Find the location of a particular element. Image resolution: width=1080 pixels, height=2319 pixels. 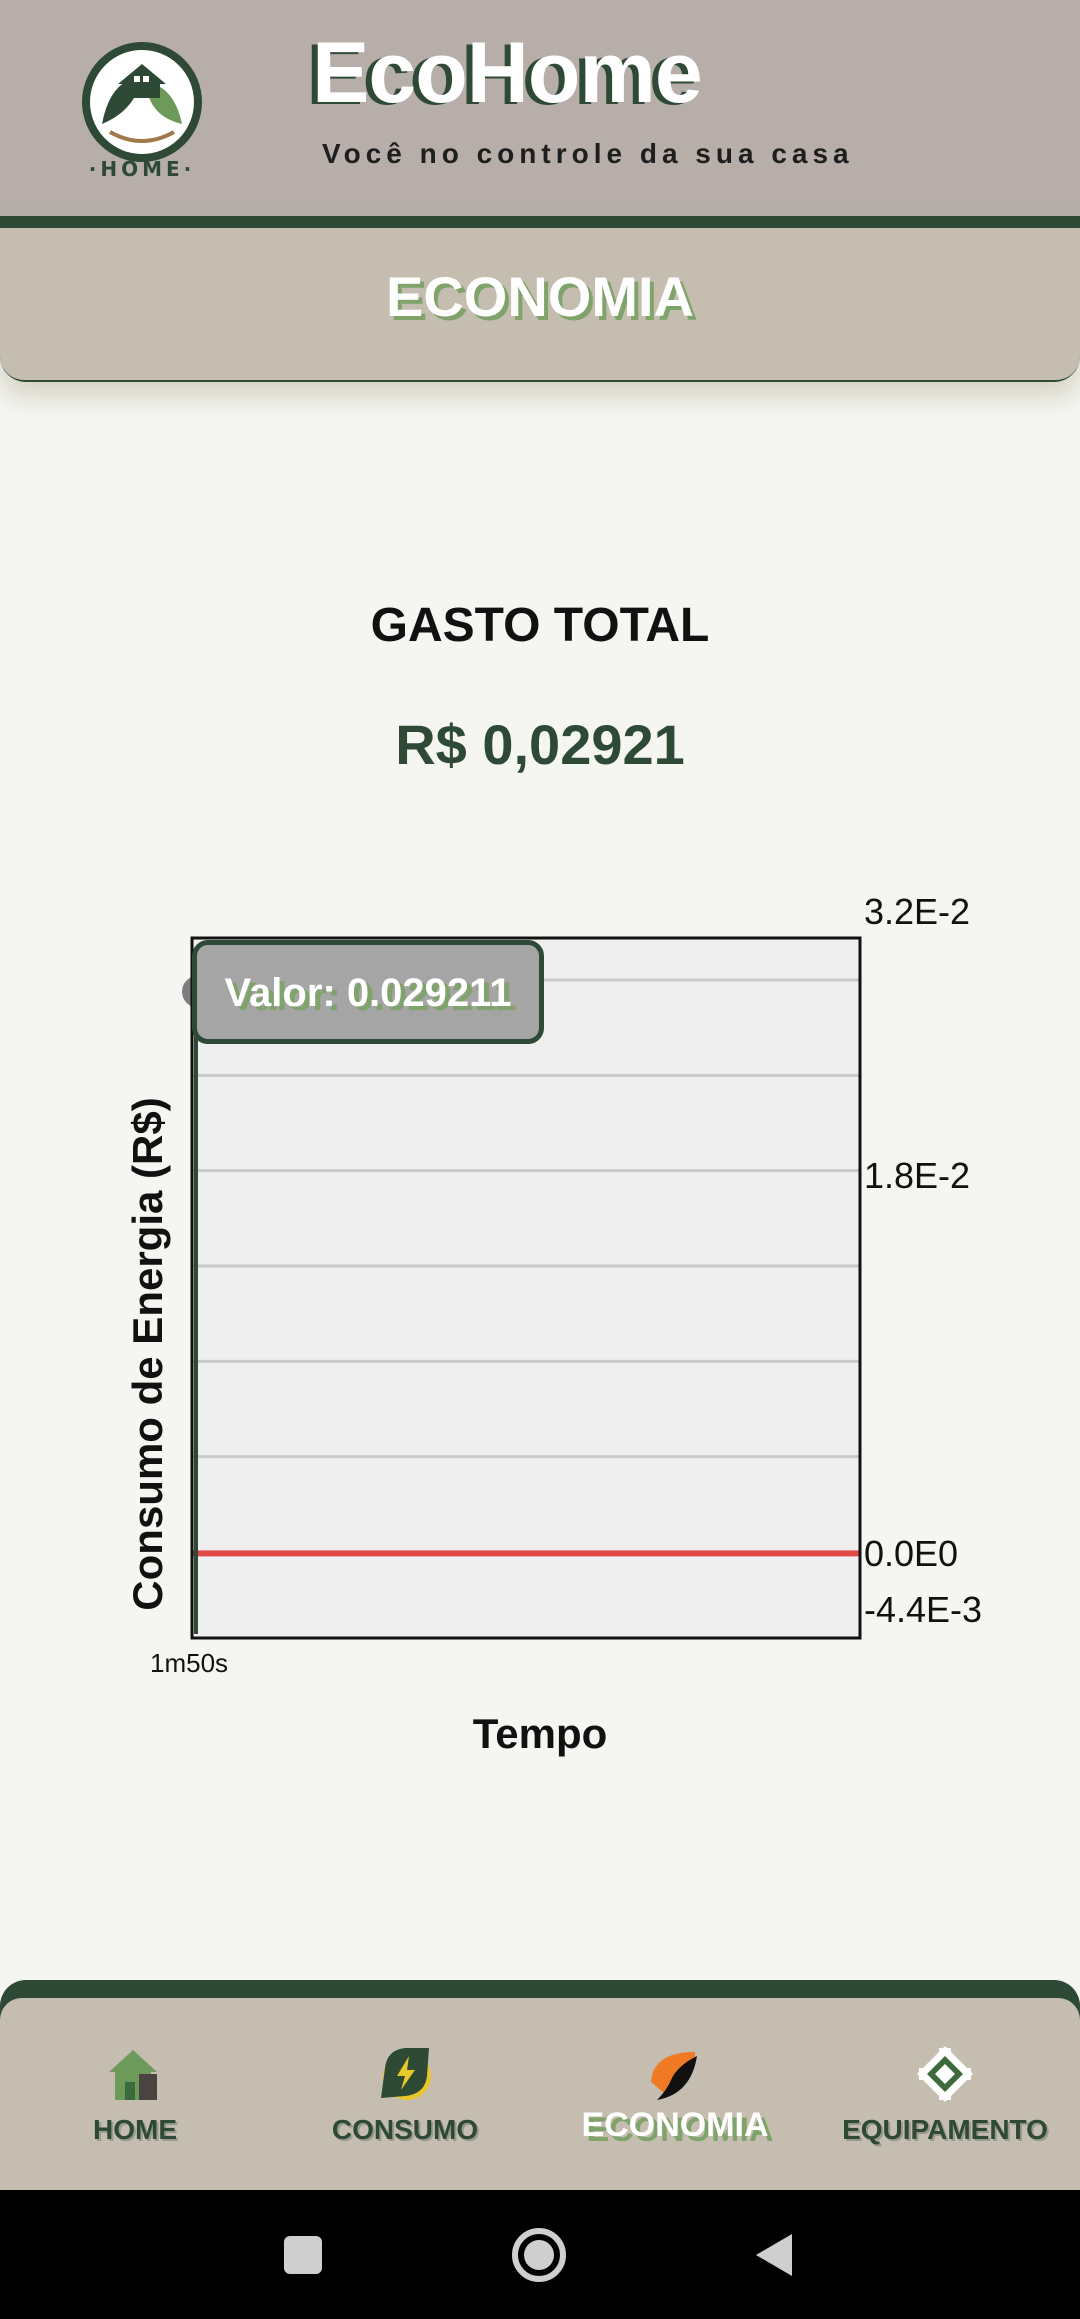

chart-x-tick: 1m50s is located at coordinates (189, 1663).